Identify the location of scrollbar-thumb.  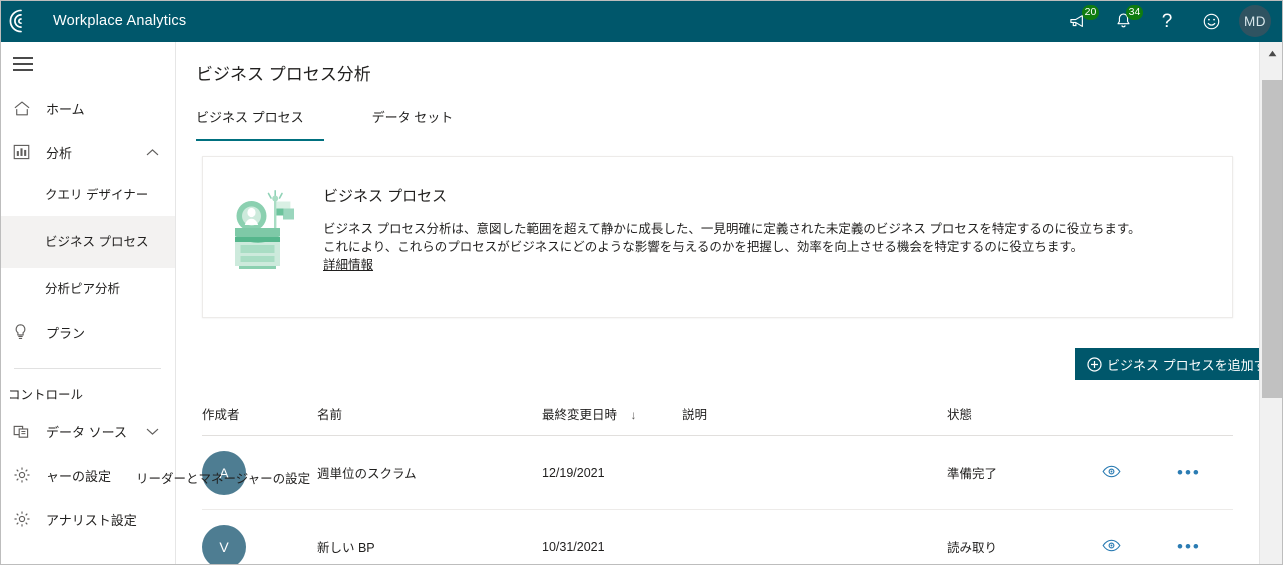
(1272, 239).